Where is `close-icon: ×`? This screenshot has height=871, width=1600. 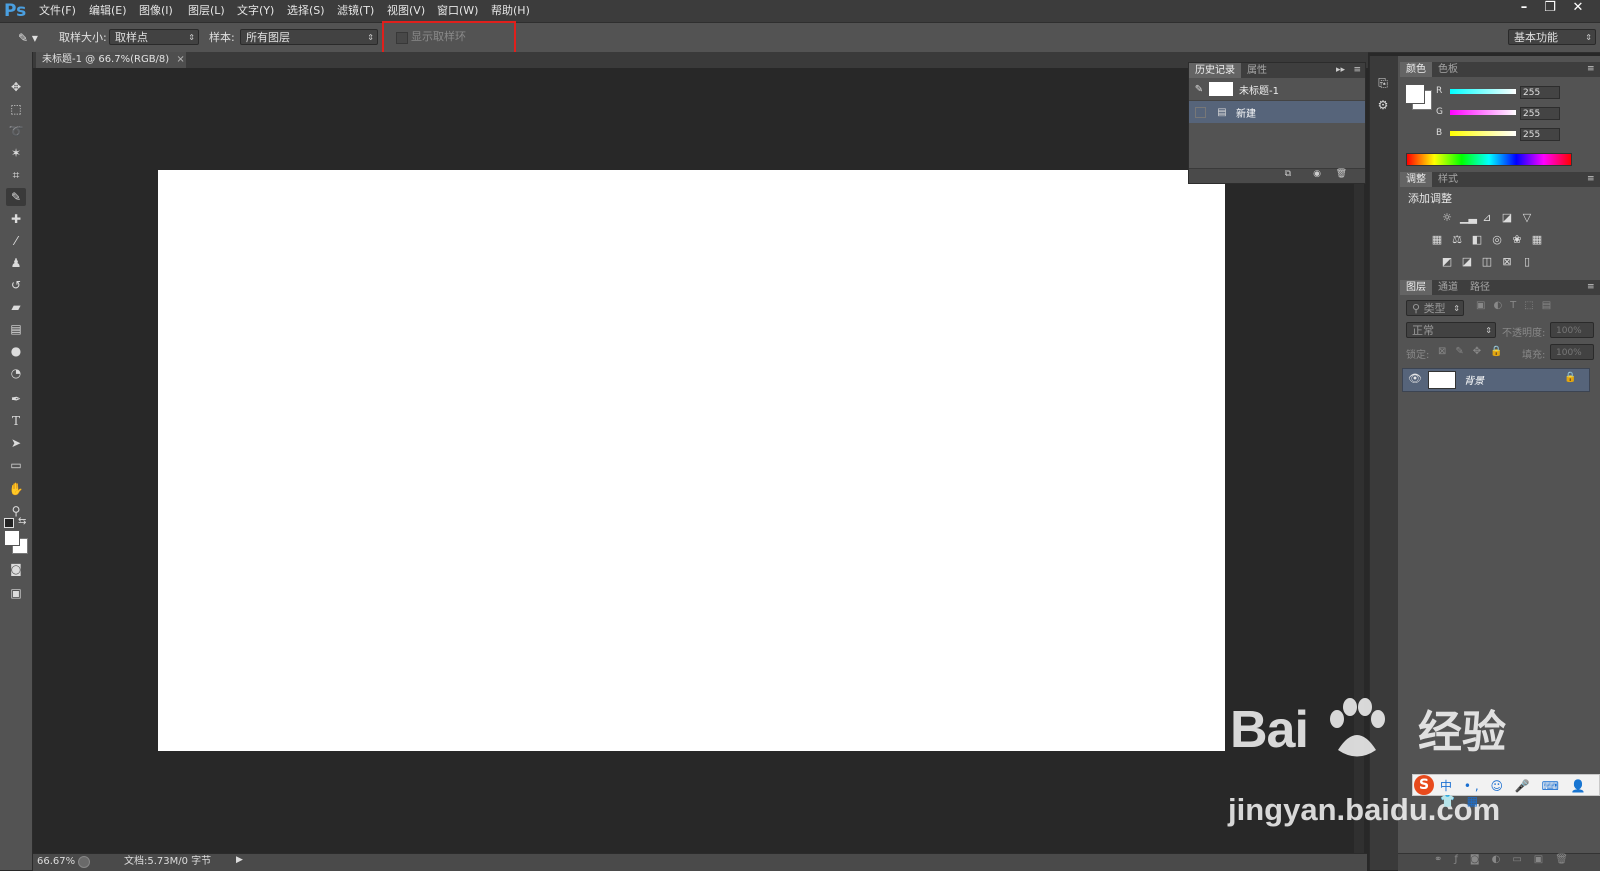 close-icon: × is located at coordinates (180, 59).